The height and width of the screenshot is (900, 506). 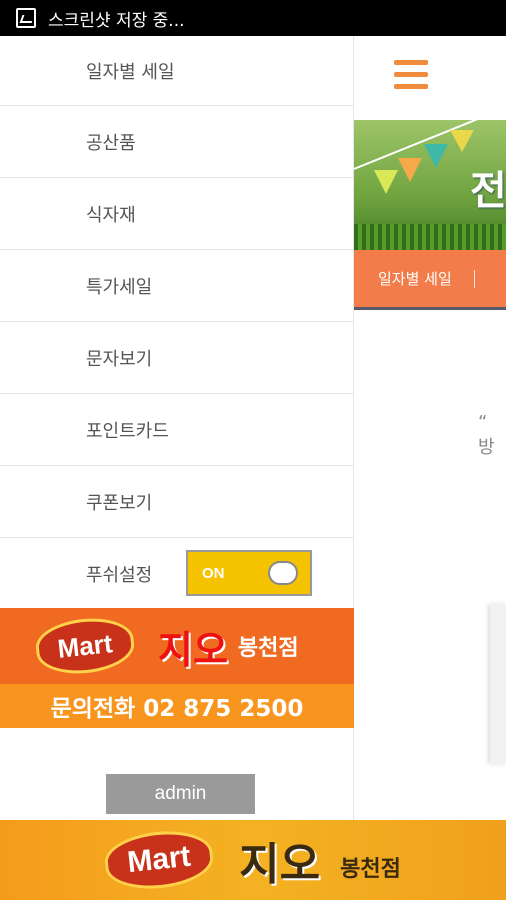 I want to click on store-branch: 봉천점, so click(x=268, y=648).